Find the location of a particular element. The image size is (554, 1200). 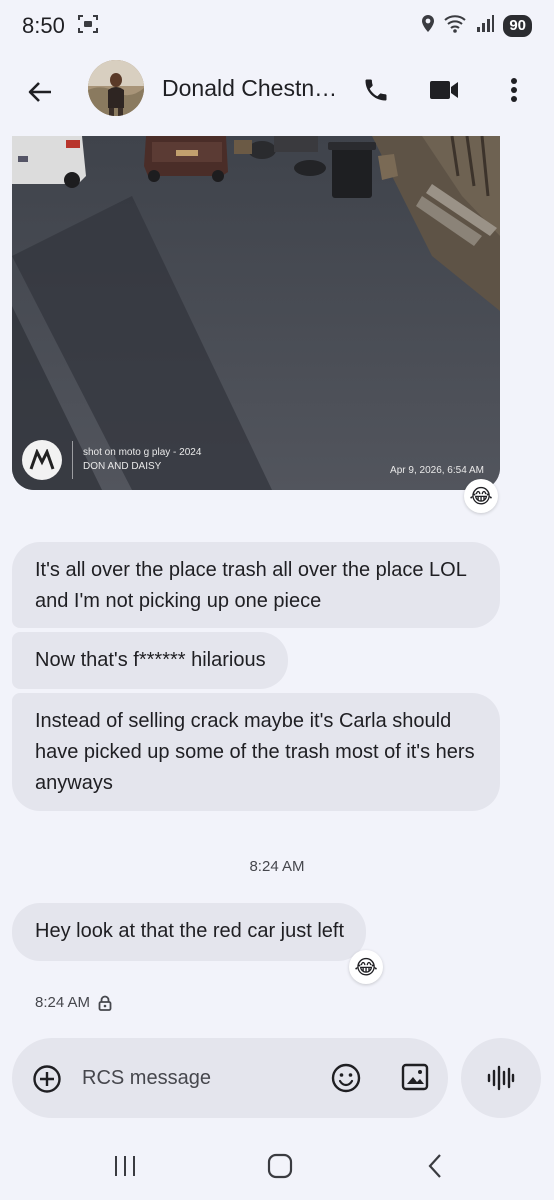

recent-apps-button is located at coordinates (125, 1166).